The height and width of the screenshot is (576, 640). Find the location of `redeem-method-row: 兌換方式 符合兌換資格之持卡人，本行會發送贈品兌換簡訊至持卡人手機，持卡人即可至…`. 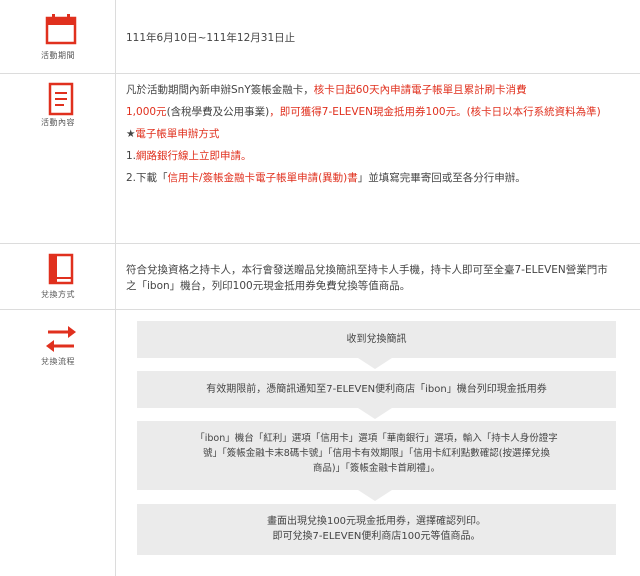

redeem-method-row: 兌換方式 符合兌換資格之持卡人，本行會發送贈品兌換簡訊至持卡人手機，持卡人即可至… is located at coordinates (320, 277).